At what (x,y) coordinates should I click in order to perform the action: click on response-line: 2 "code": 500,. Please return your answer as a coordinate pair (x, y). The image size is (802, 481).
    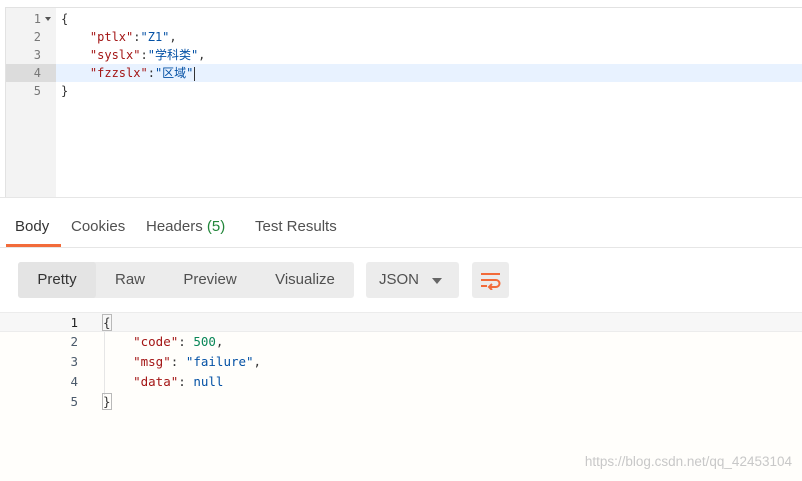
    Looking at the image, I should click on (401, 342).